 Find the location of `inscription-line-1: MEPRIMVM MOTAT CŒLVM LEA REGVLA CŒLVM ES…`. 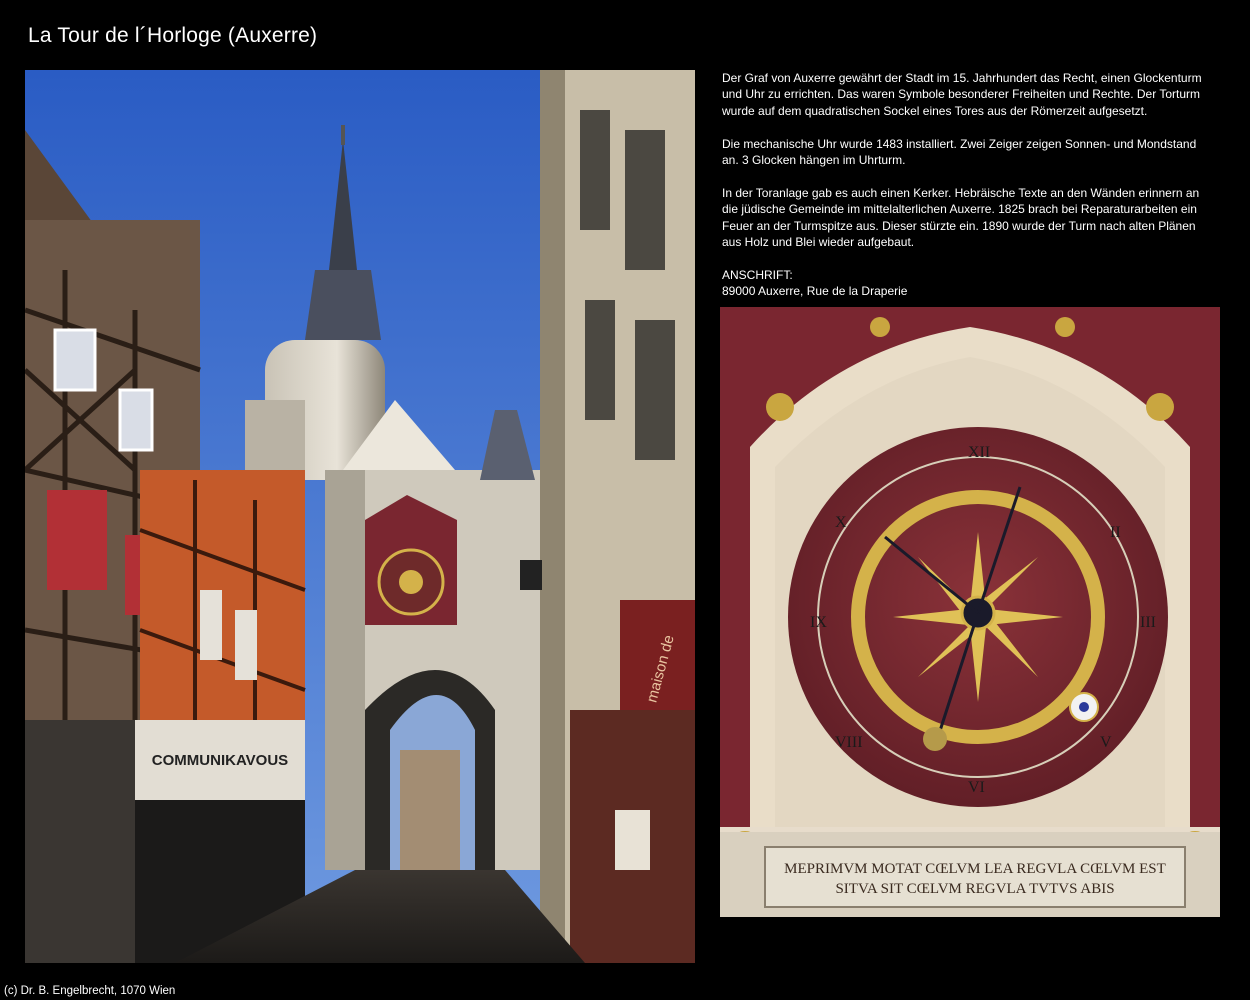

inscription-line-1: MEPRIMVM MOTAT CŒLVM LEA REGVLA CŒLVM ES… is located at coordinates (975, 869).